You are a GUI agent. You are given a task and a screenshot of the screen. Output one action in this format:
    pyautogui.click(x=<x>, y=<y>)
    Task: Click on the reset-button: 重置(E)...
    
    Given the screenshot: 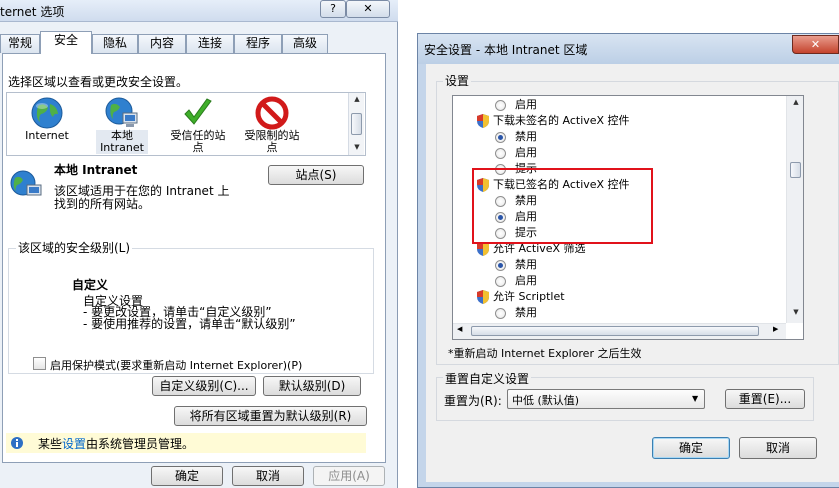 What is the action you would take?
    pyautogui.click(x=765, y=399)
    